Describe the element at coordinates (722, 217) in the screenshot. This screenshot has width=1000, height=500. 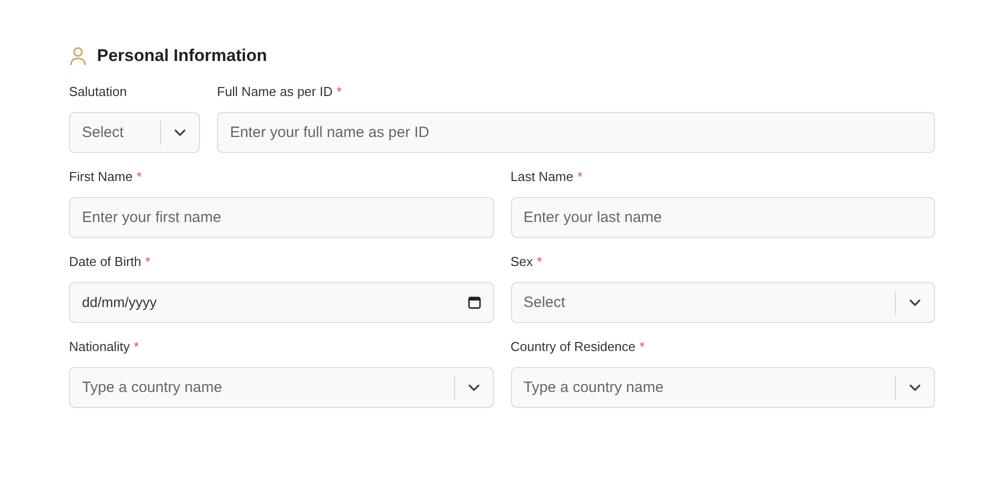
I see `text-field: Enter your last name` at that location.